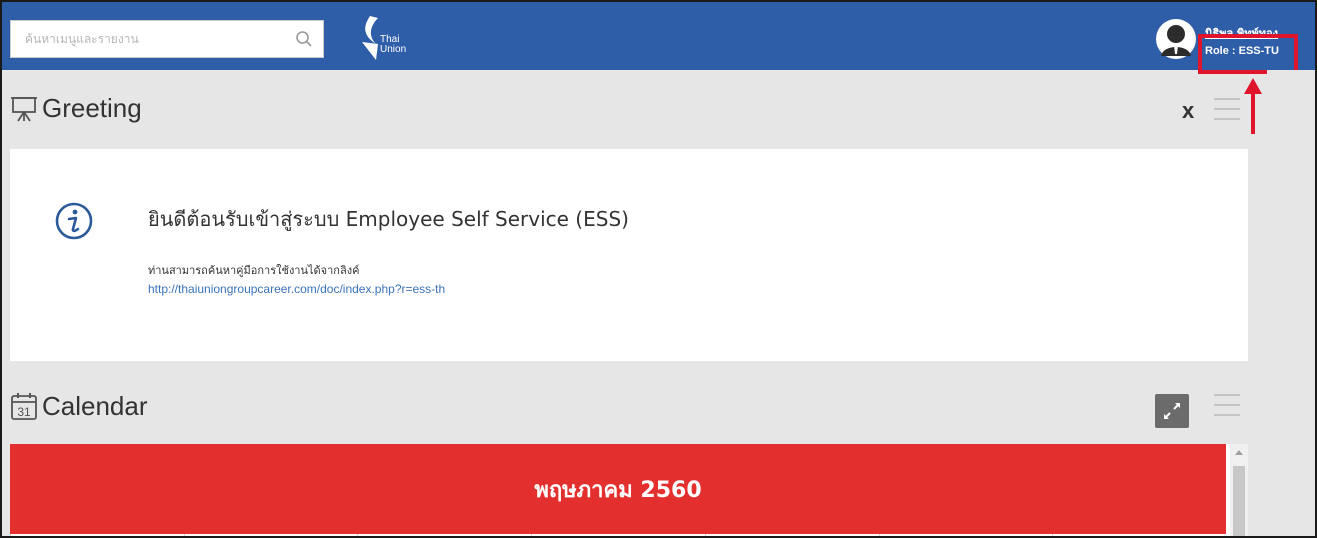 This screenshot has height=538, width=1317. I want to click on right-gutter, so click(1291, 303).